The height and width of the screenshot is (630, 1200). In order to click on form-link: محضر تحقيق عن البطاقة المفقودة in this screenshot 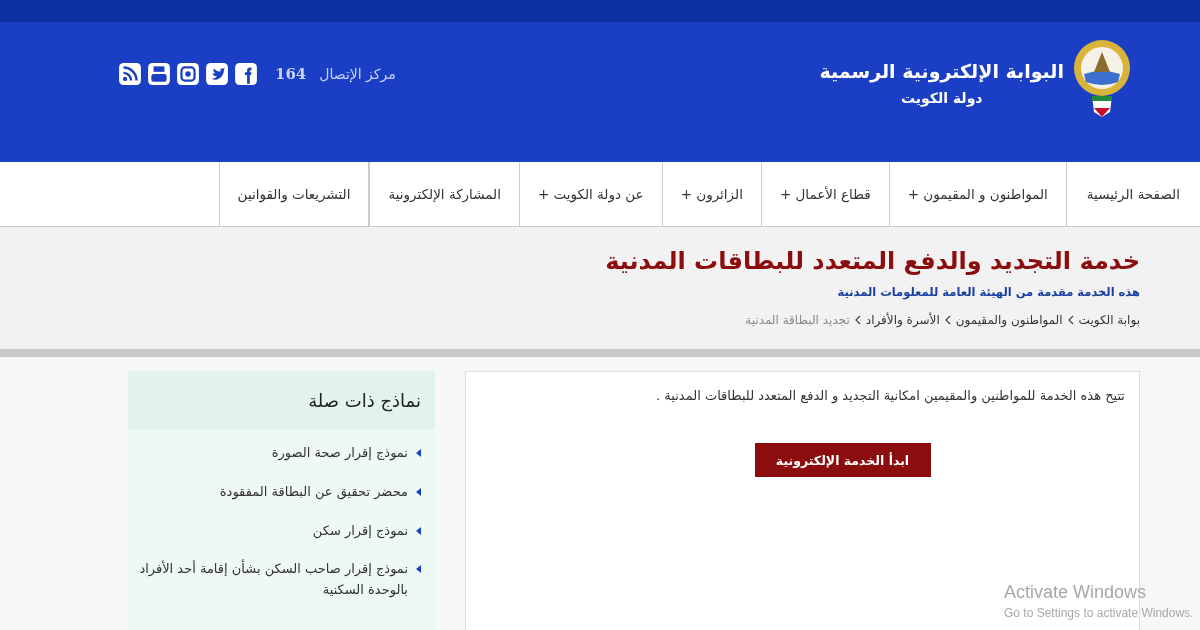, I will do `click(313, 492)`.